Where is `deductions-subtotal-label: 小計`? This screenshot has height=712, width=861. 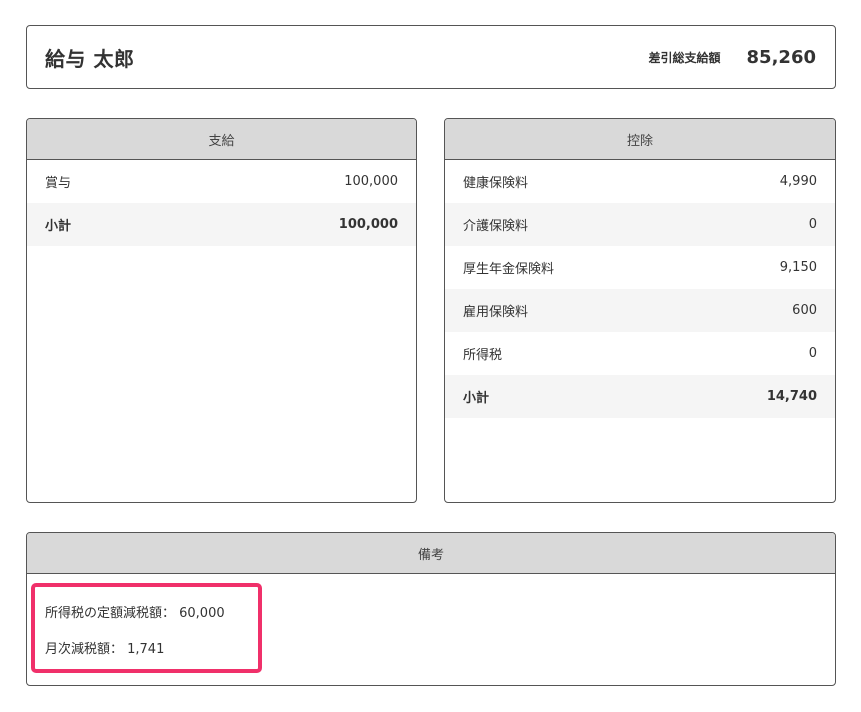 deductions-subtotal-label: 小計 is located at coordinates (476, 398).